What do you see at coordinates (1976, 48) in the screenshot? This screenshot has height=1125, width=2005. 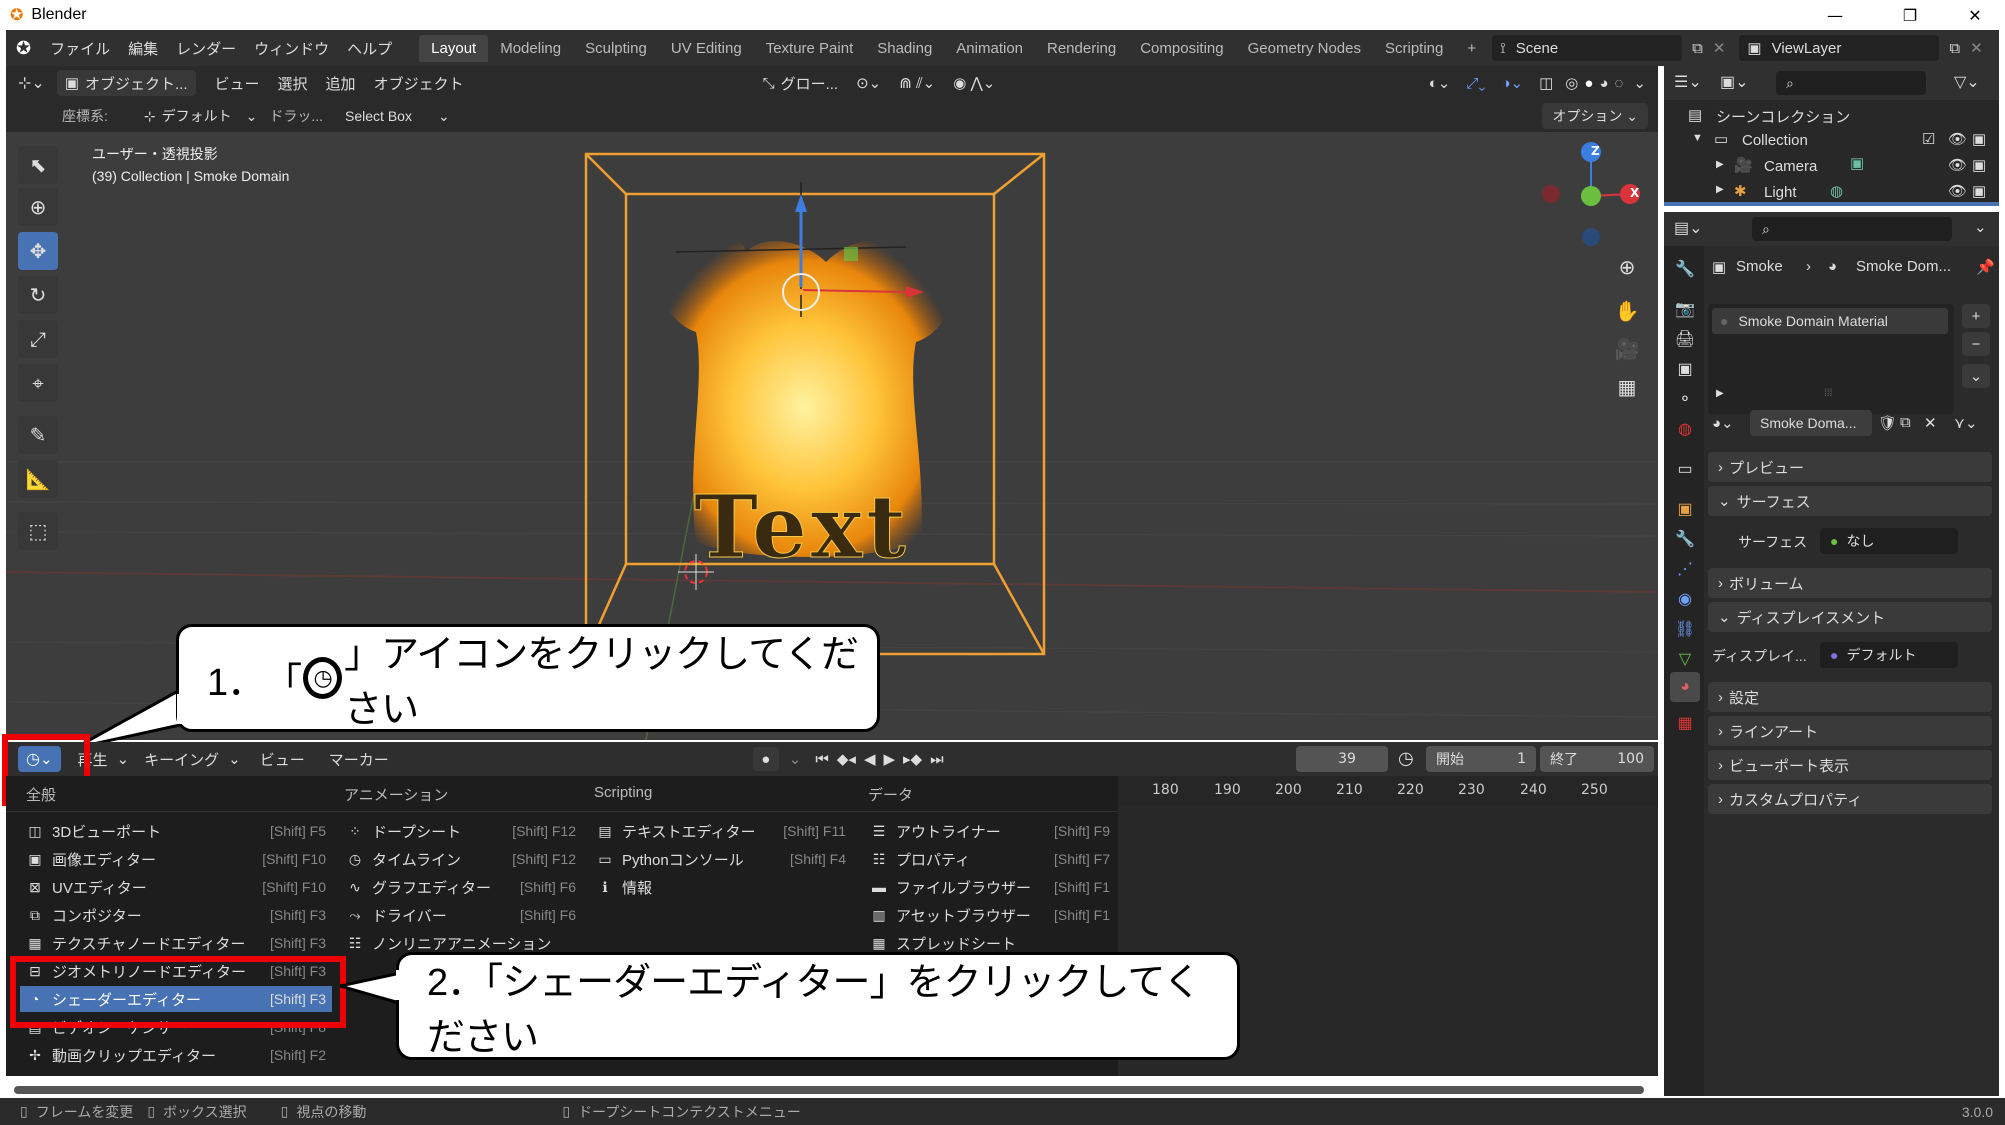 I see `delete-viewlayer-icon: ✕` at bounding box center [1976, 48].